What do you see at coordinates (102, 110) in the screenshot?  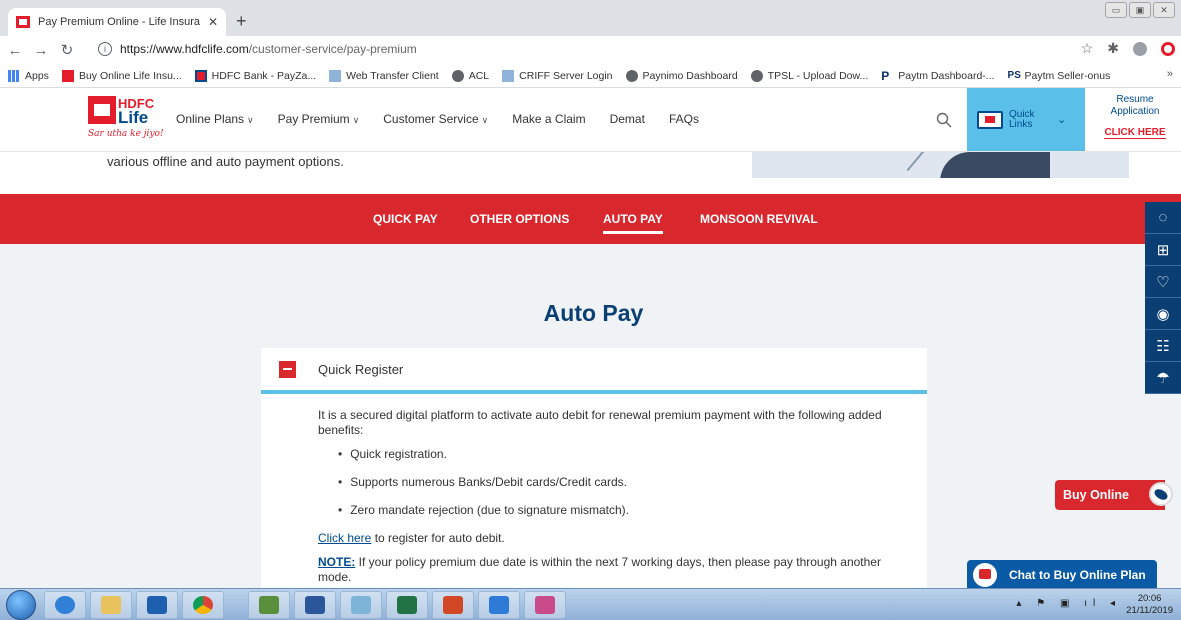 I see `logo-mark-icon` at bounding box center [102, 110].